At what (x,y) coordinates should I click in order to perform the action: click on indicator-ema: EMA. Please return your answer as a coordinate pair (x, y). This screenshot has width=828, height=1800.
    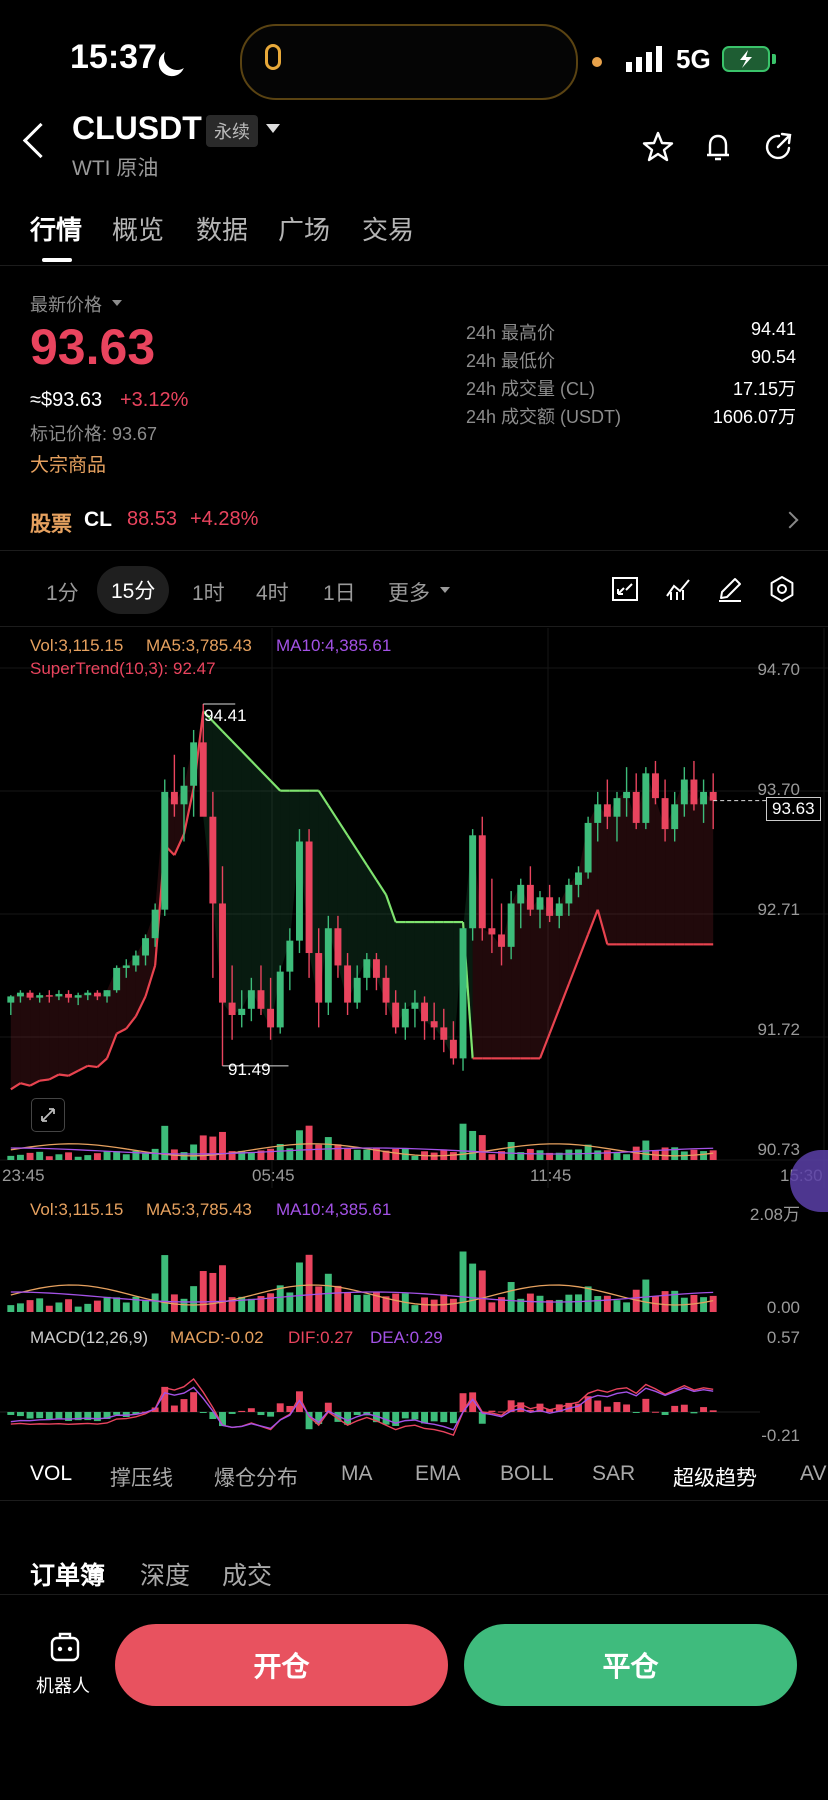
    Looking at the image, I should click on (438, 1474).